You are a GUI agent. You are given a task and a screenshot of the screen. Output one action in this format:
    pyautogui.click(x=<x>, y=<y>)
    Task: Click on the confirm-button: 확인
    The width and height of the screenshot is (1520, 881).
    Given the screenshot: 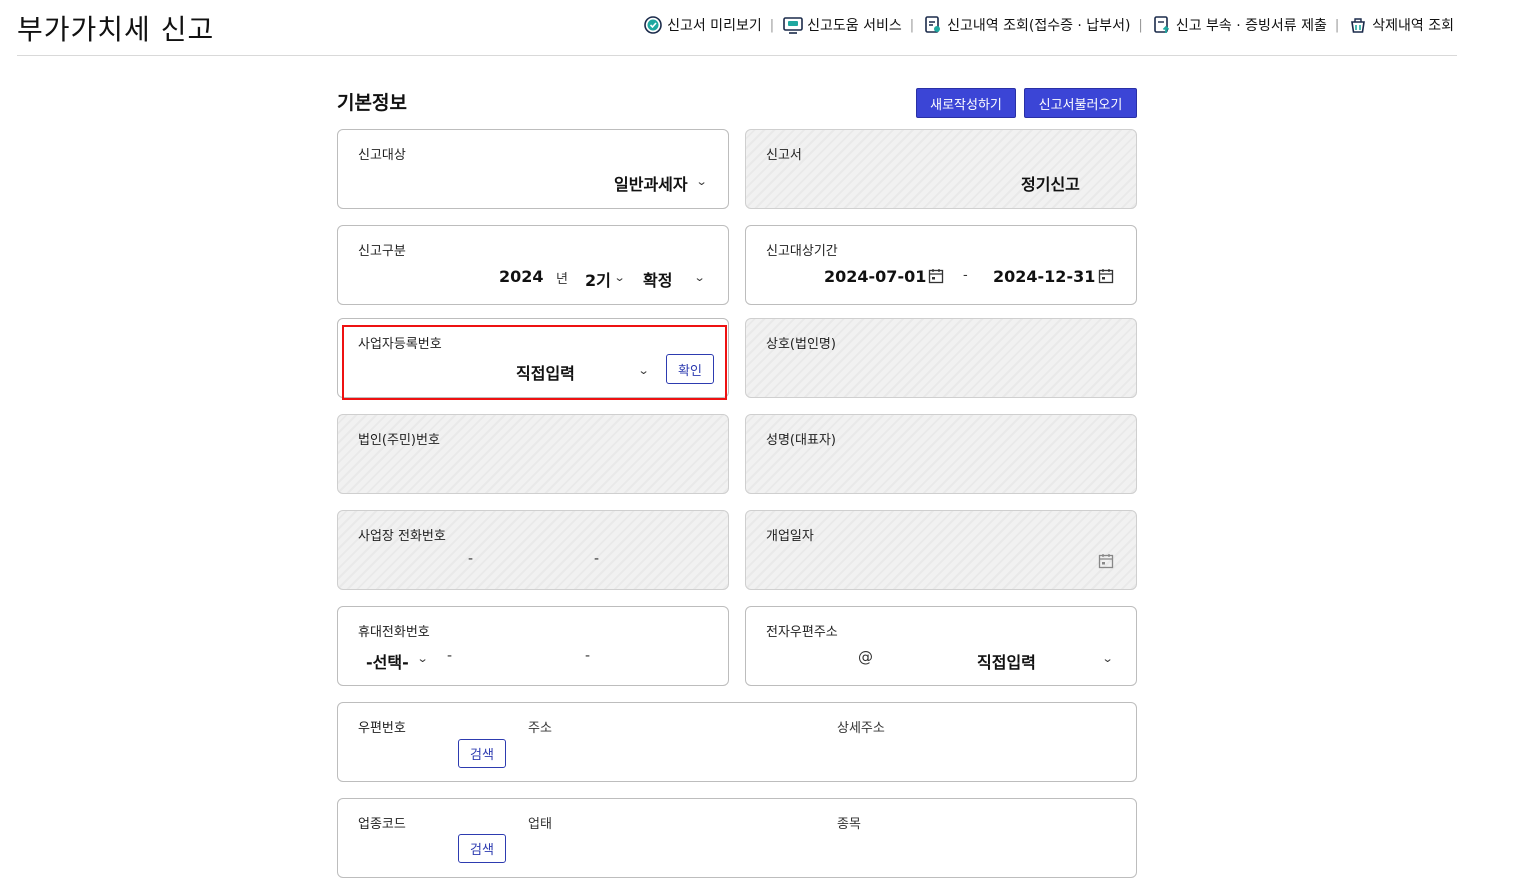 What is the action you would take?
    pyautogui.click(x=690, y=369)
    